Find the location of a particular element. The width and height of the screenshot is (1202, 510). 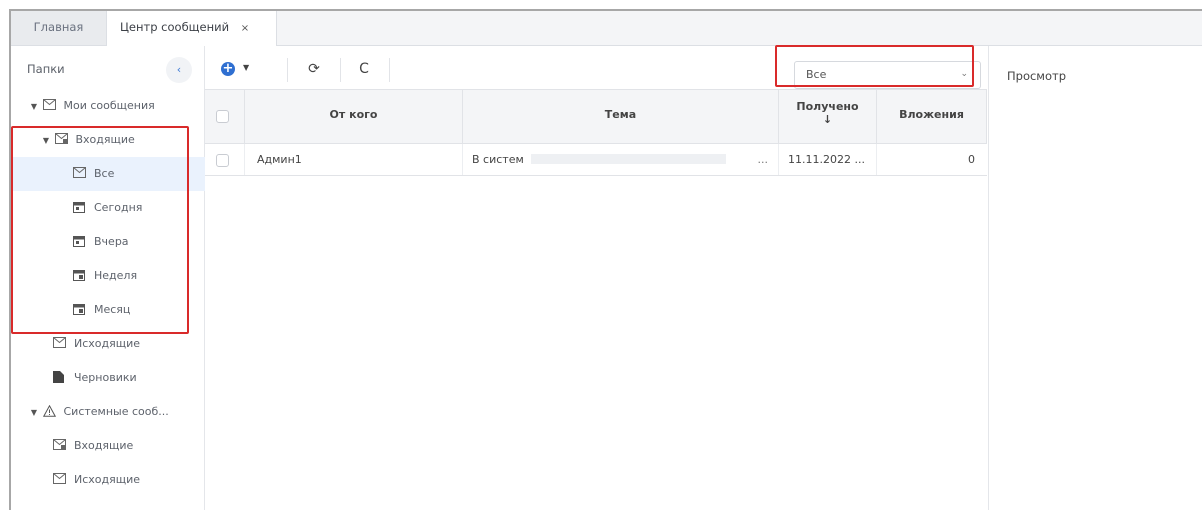

document-icon is located at coordinates (60, 377).